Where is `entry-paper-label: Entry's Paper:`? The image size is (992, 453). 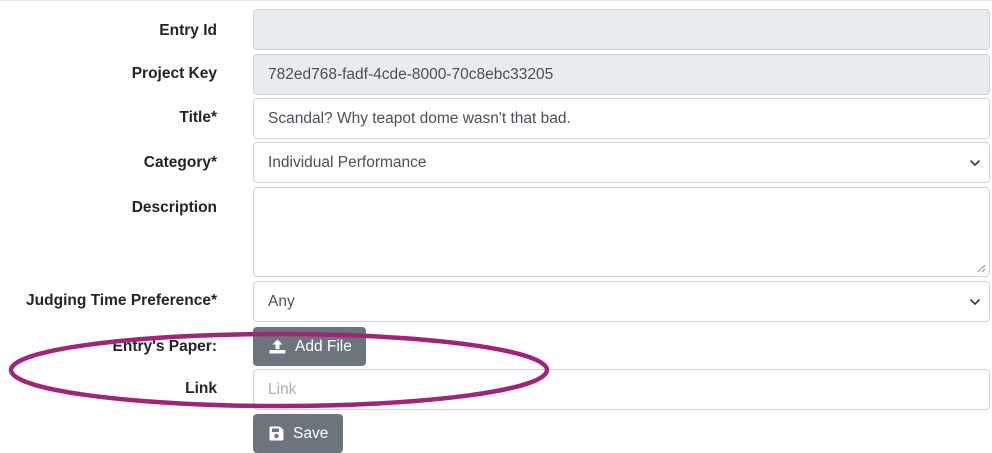
entry-paper-label: Entry's Paper: is located at coordinates (164, 346).